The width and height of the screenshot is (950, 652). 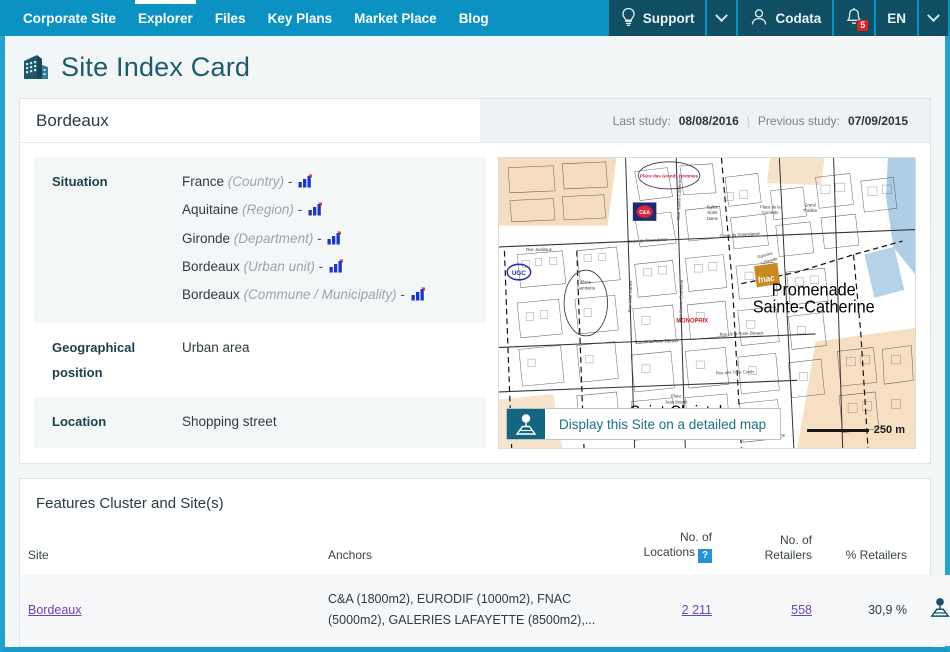 I want to click on svg-text: C&A, so click(x=644, y=213).